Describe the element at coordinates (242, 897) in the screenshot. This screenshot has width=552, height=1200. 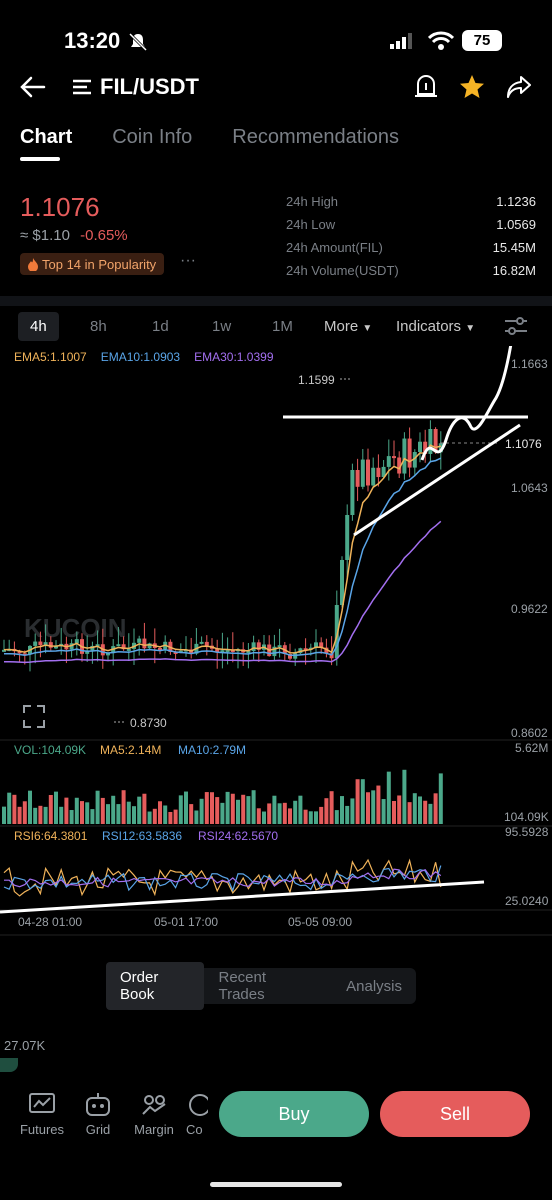
I see `rsi-trendline` at that location.